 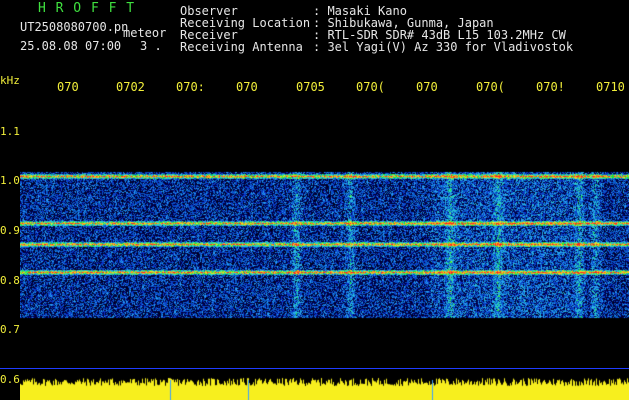 I want to click on time-tick: 070:, so click(x=190, y=87).